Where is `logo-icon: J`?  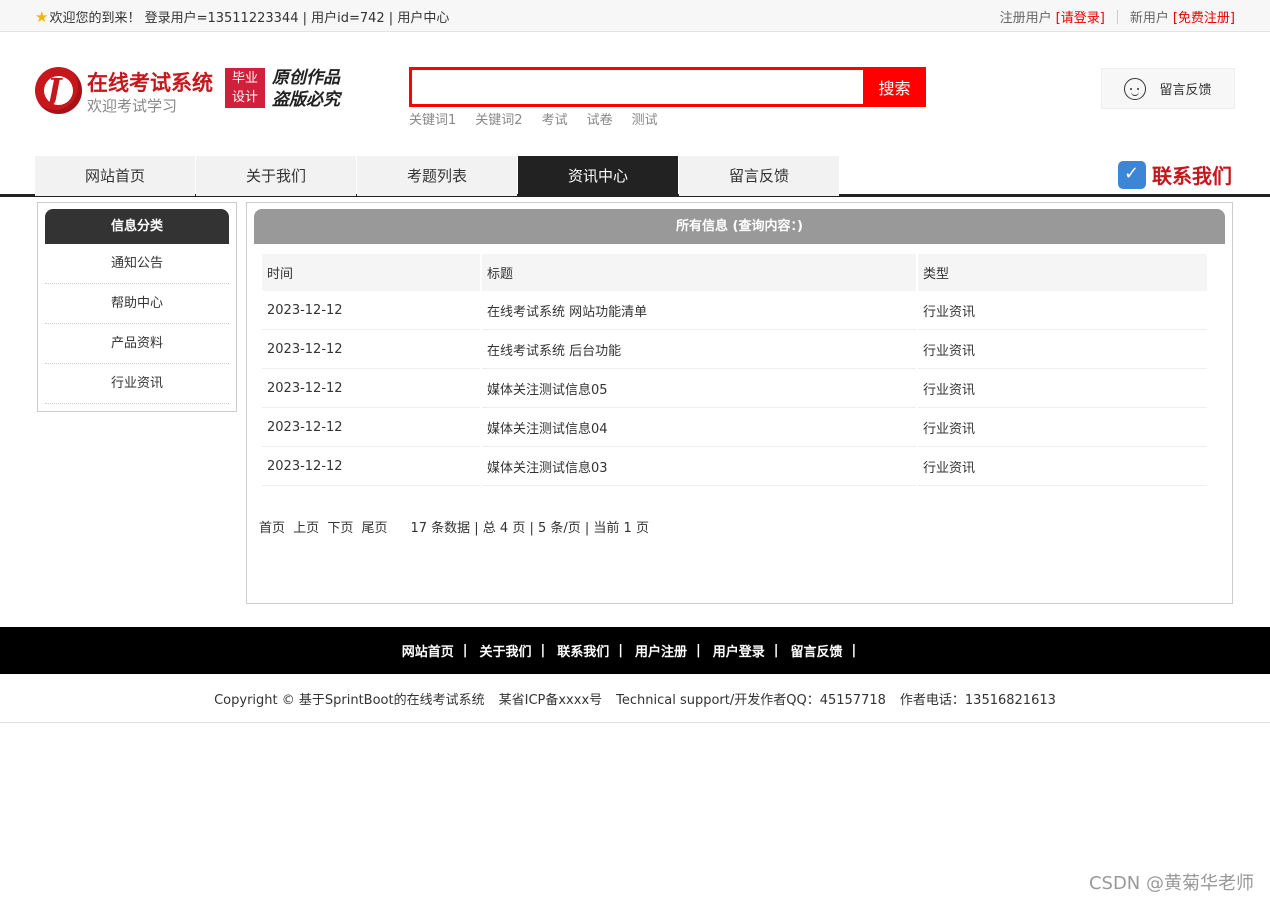 logo-icon: J is located at coordinates (58, 90).